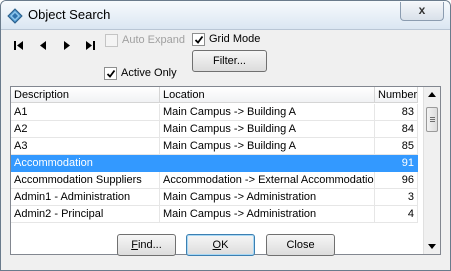 The height and width of the screenshot is (271, 451). I want to click on cell-description: Accommodation, so click(85, 163).